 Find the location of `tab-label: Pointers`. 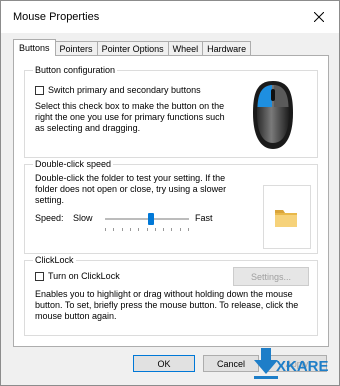

tab-label: Pointers is located at coordinates (76, 49).